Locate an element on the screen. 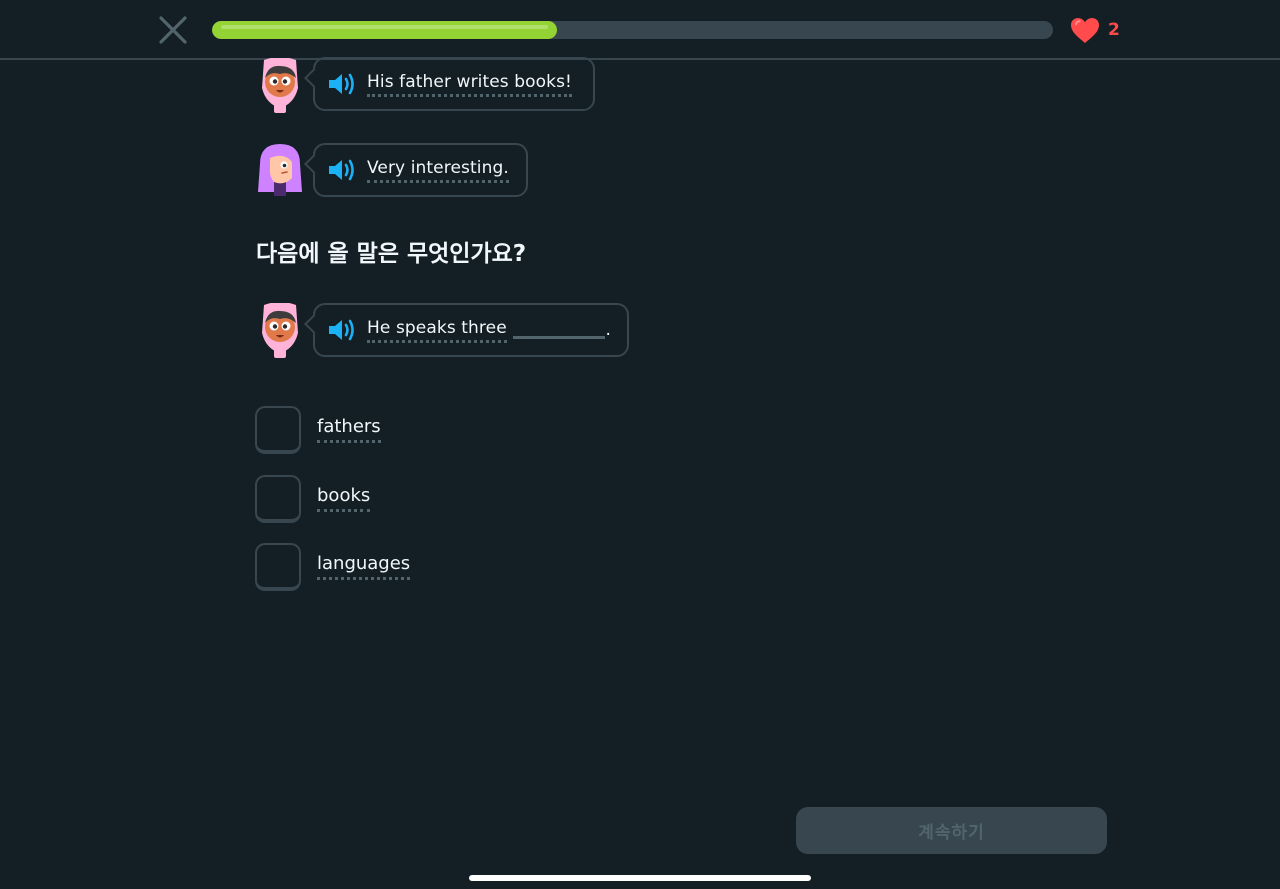 The image size is (1280, 889). progress-bar is located at coordinates (632, 30).